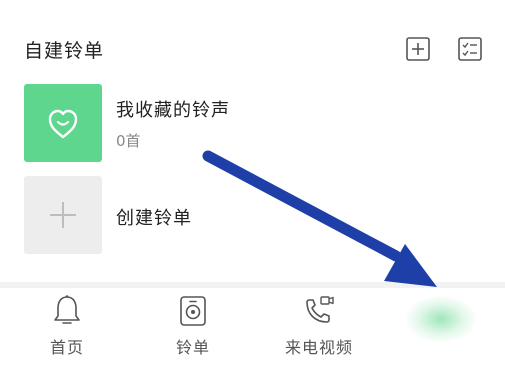 Image resolution: width=505 pixels, height=370 pixels. I want to click on manage-playlists-button, so click(470, 49).